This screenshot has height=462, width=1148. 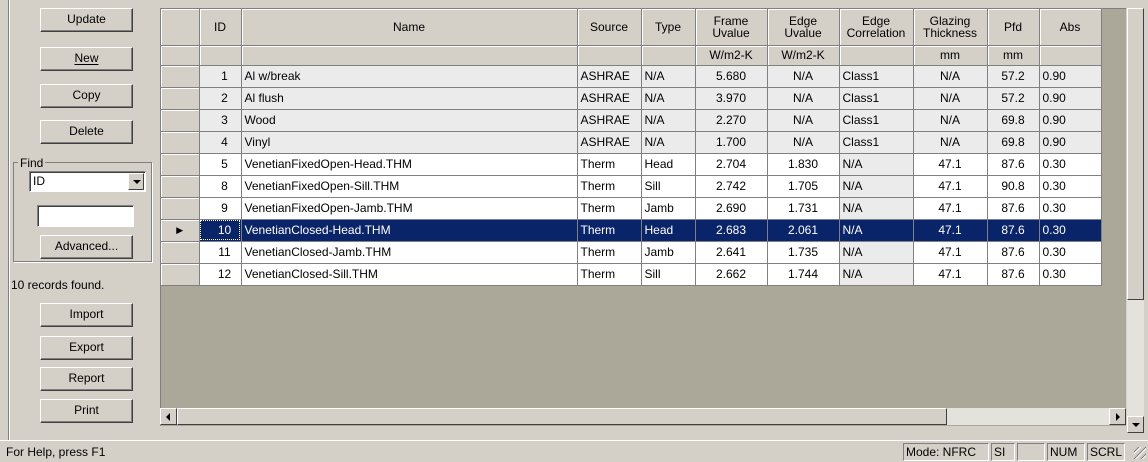 I want to click on horizontal-scrollbar, so click(x=643, y=416).